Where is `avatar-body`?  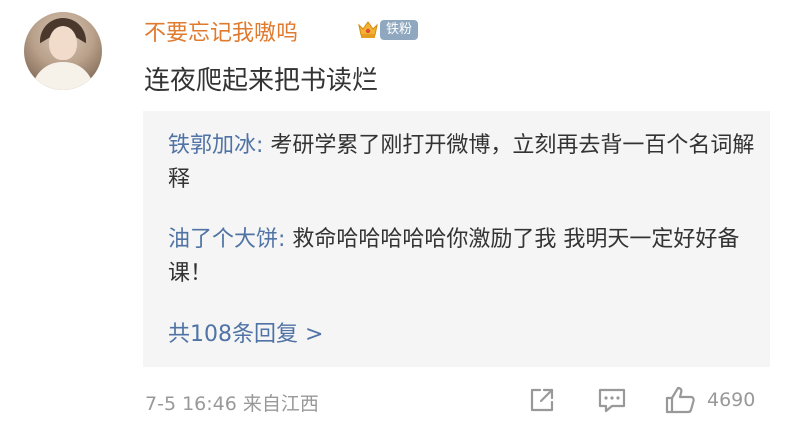 avatar-body is located at coordinates (63, 76).